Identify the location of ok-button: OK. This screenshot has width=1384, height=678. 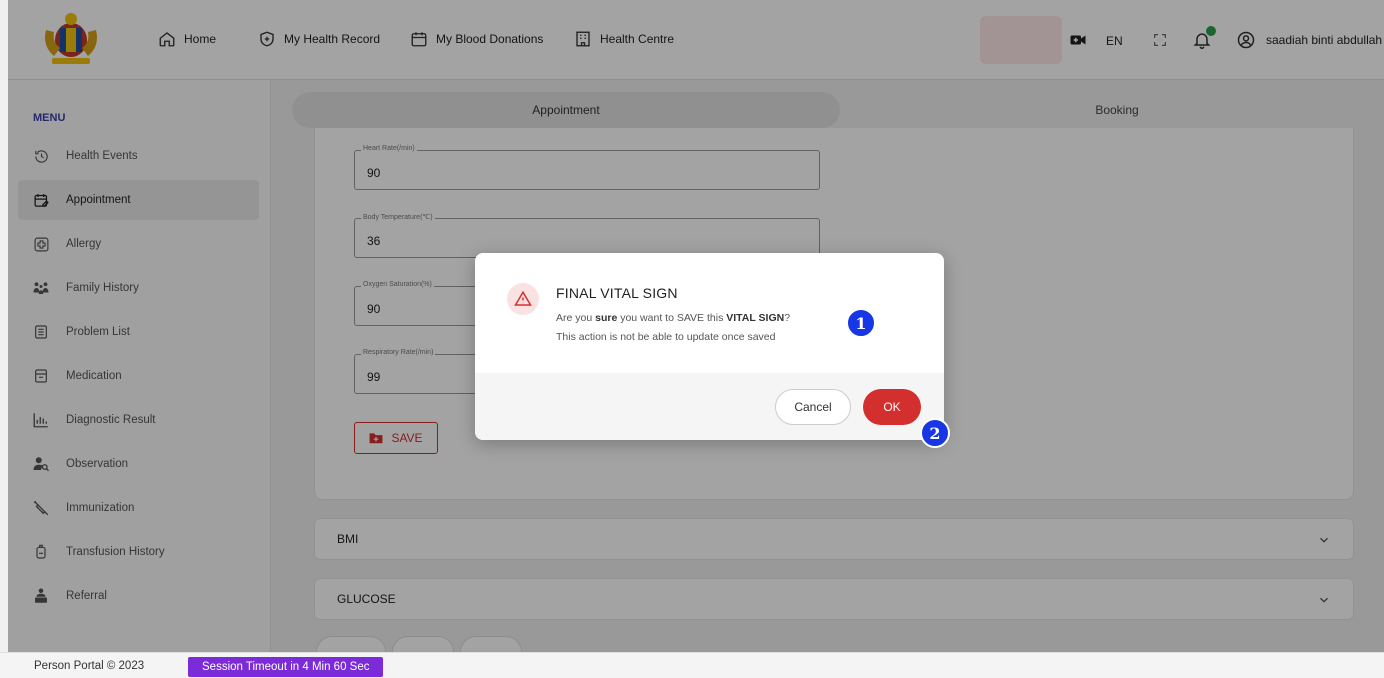
(892, 407).